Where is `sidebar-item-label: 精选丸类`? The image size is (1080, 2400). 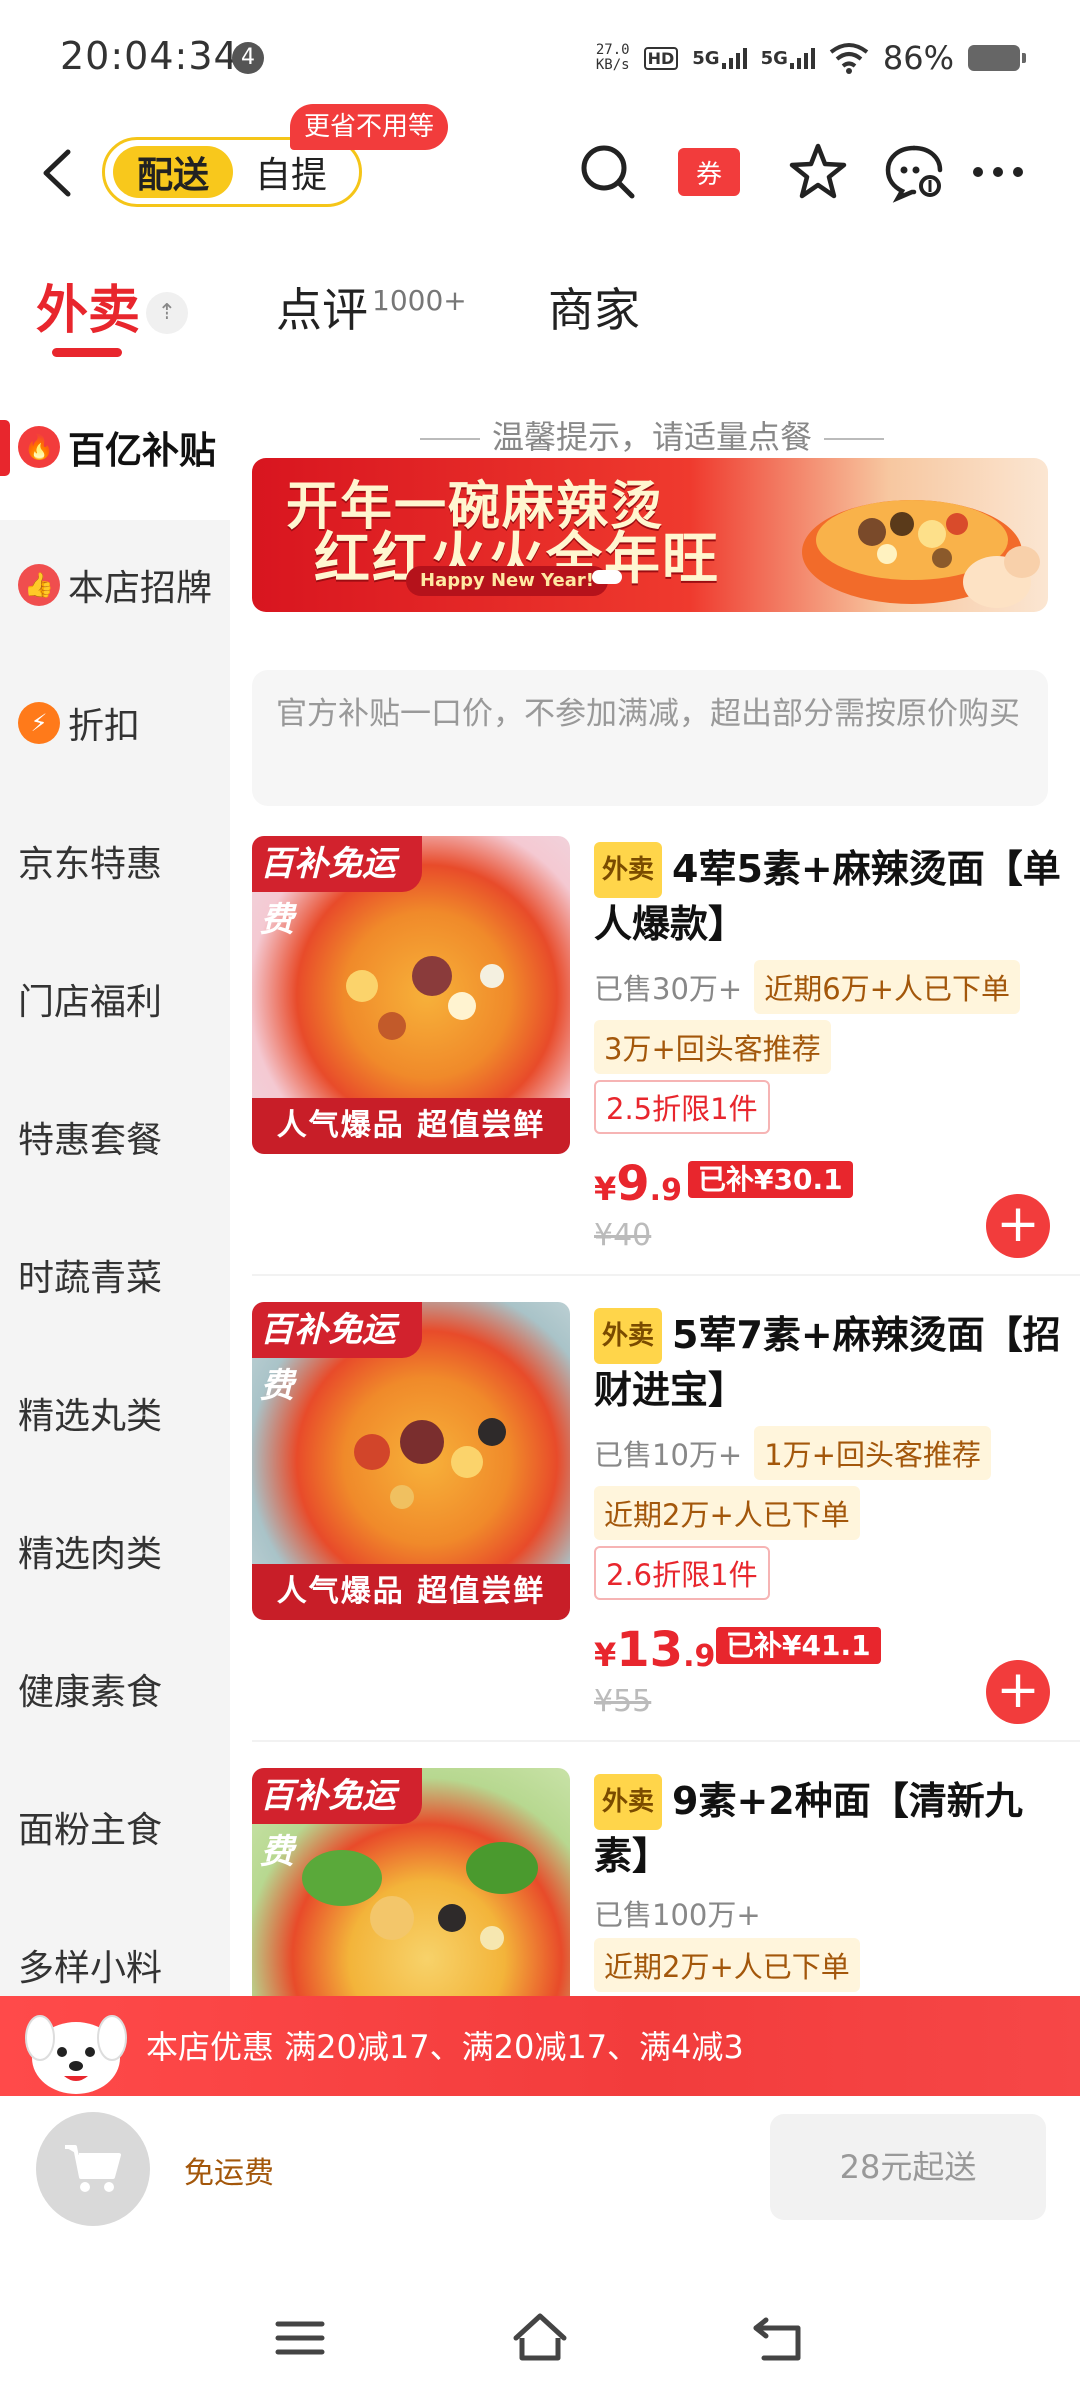
sidebar-item-label: 精选丸类 is located at coordinates (90, 1416).